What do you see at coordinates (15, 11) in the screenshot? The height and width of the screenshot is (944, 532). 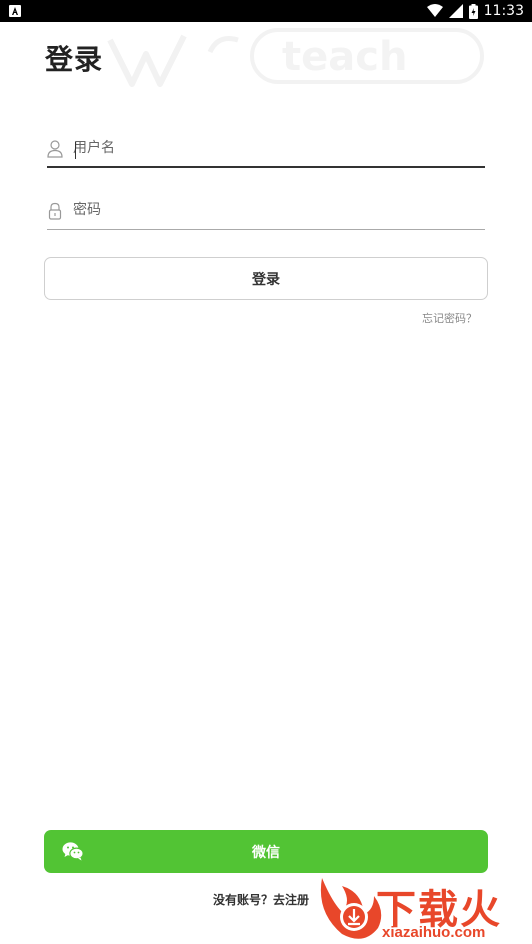 I see `app-notification-icon` at bounding box center [15, 11].